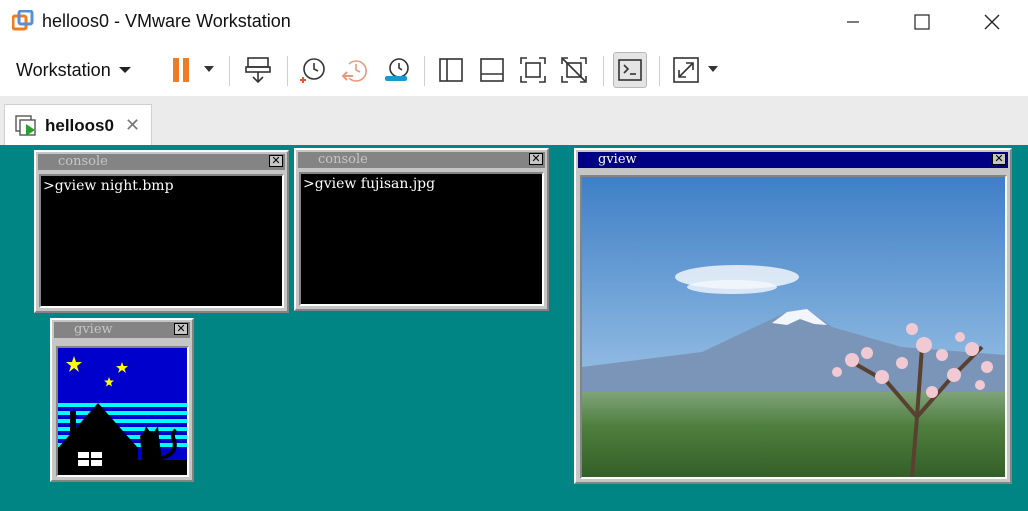 Image resolution: width=1028 pixels, height=511 pixels. Describe the element at coordinates (713, 69) in the screenshot. I see `stretch-dropdown-arrow` at that location.